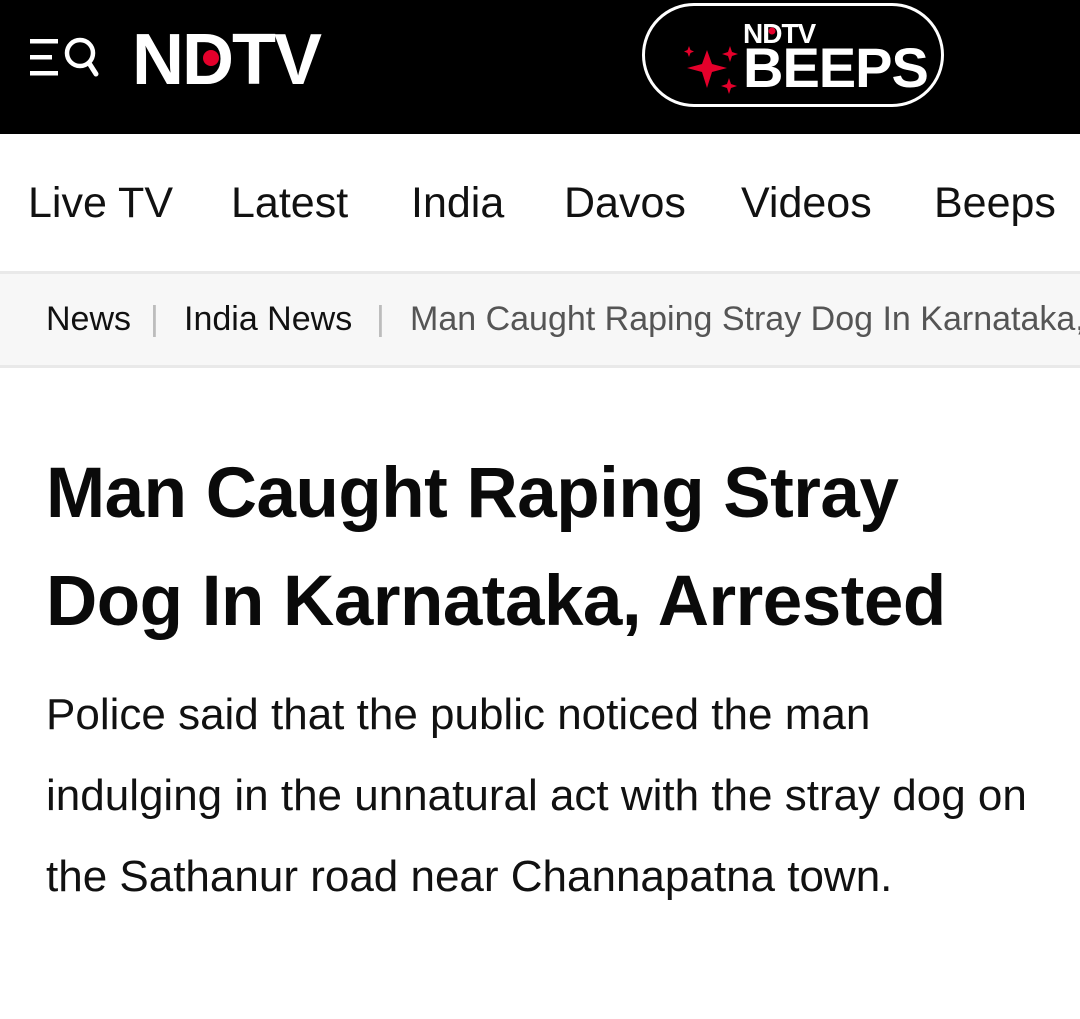 The height and width of the screenshot is (1019, 1080). I want to click on nav-item-latest: Latest, so click(289, 203).